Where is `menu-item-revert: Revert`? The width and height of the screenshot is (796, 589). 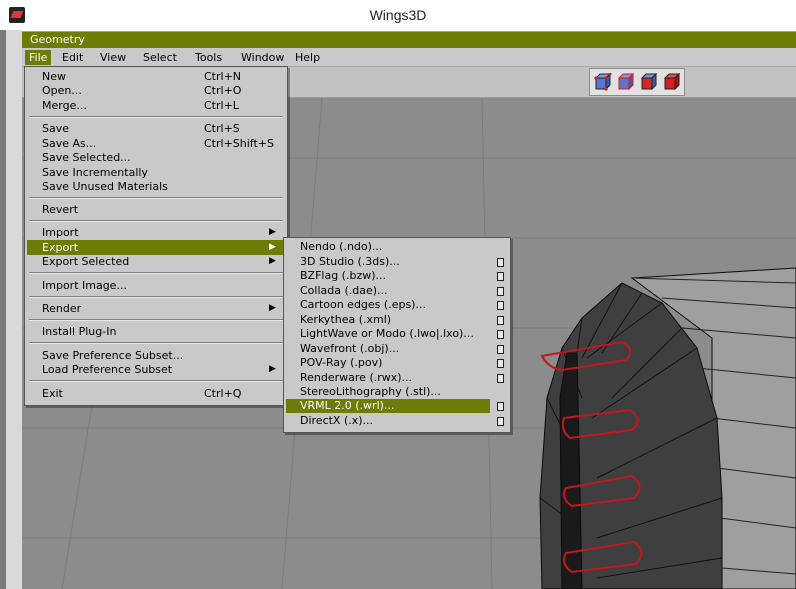
menu-item-revert: Revert is located at coordinates (156, 209).